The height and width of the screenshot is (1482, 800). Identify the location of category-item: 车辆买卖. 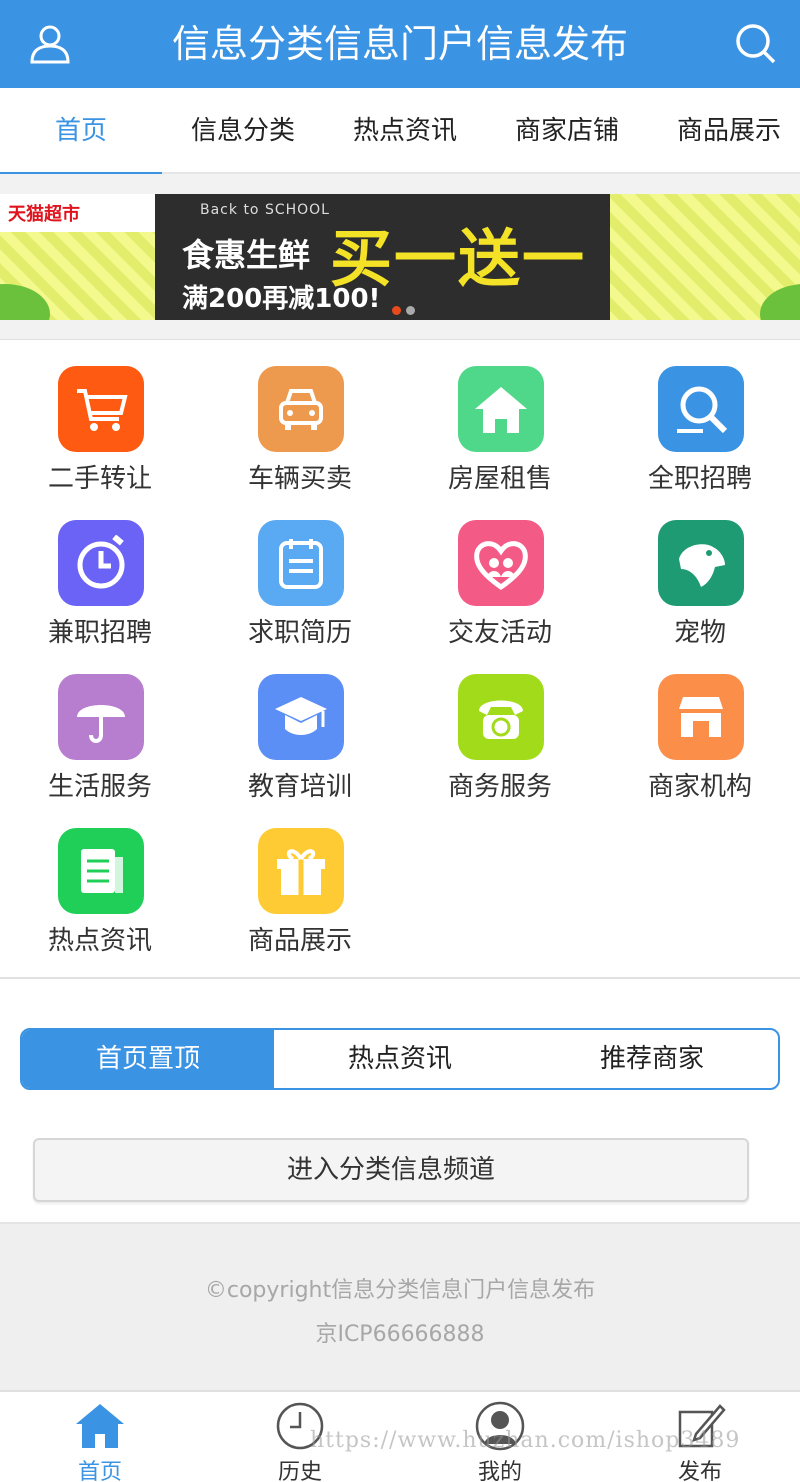
(300, 417).